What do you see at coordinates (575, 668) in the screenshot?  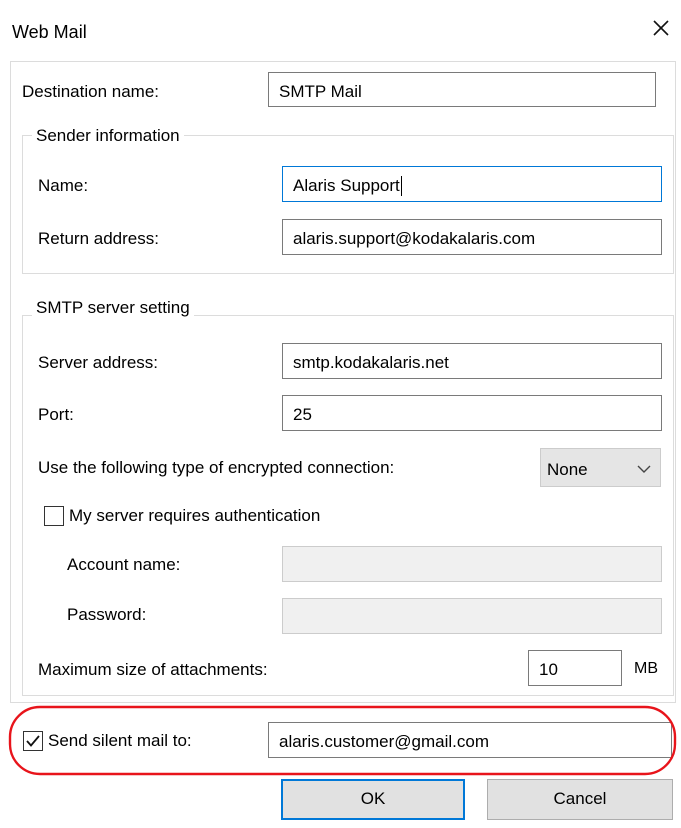 I see `max-attachment-size-field: 10` at bounding box center [575, 668].